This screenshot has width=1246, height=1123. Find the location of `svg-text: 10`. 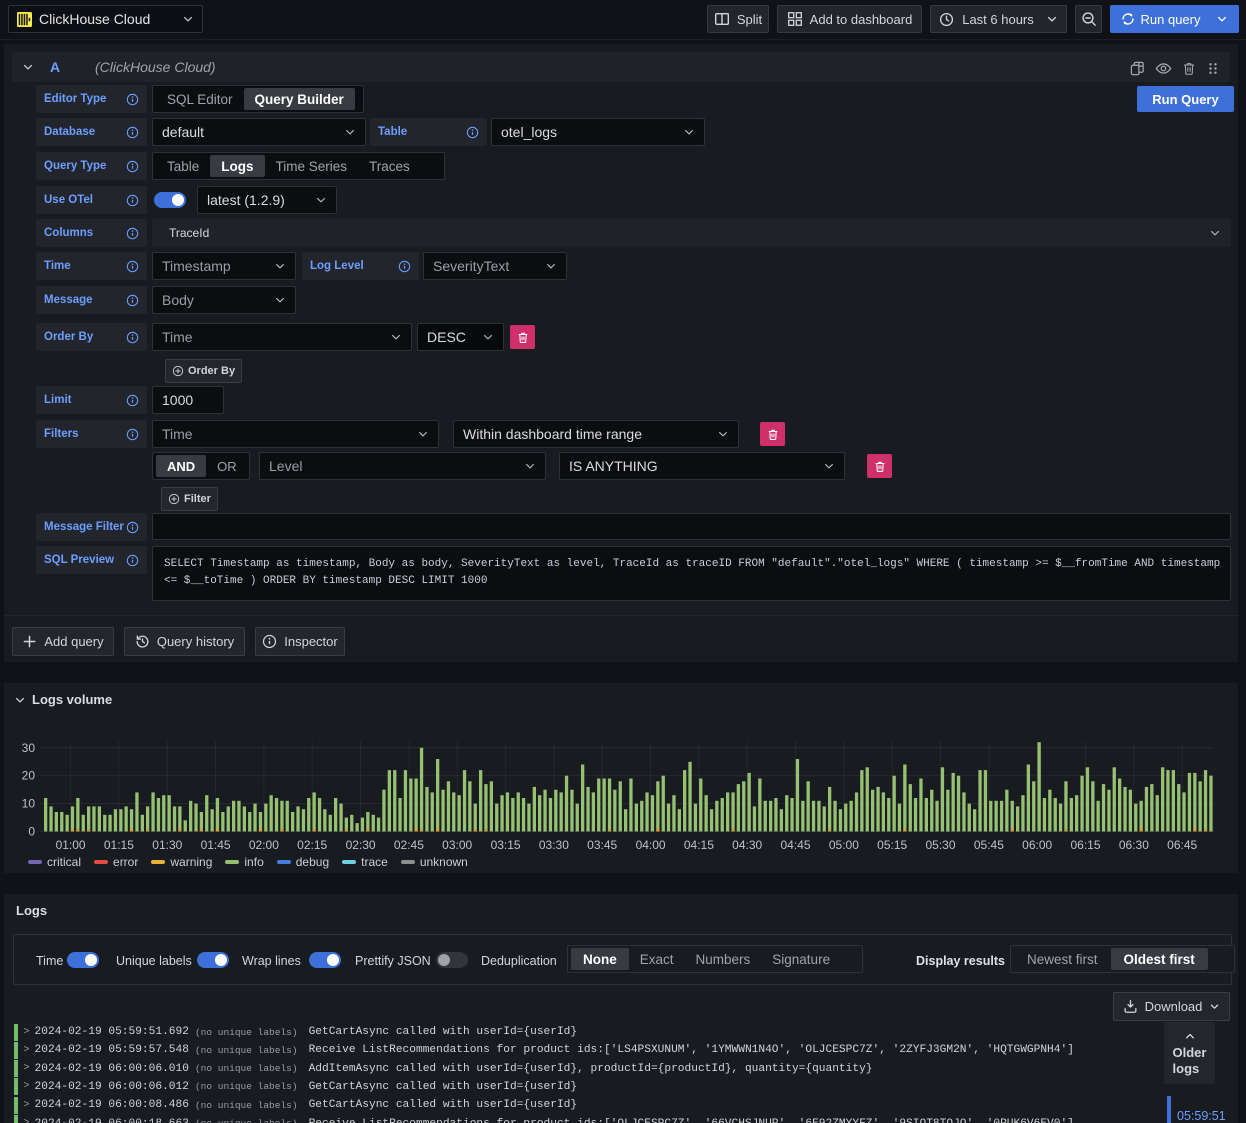

svg-text: 10 is located at coordinates (29, 804).